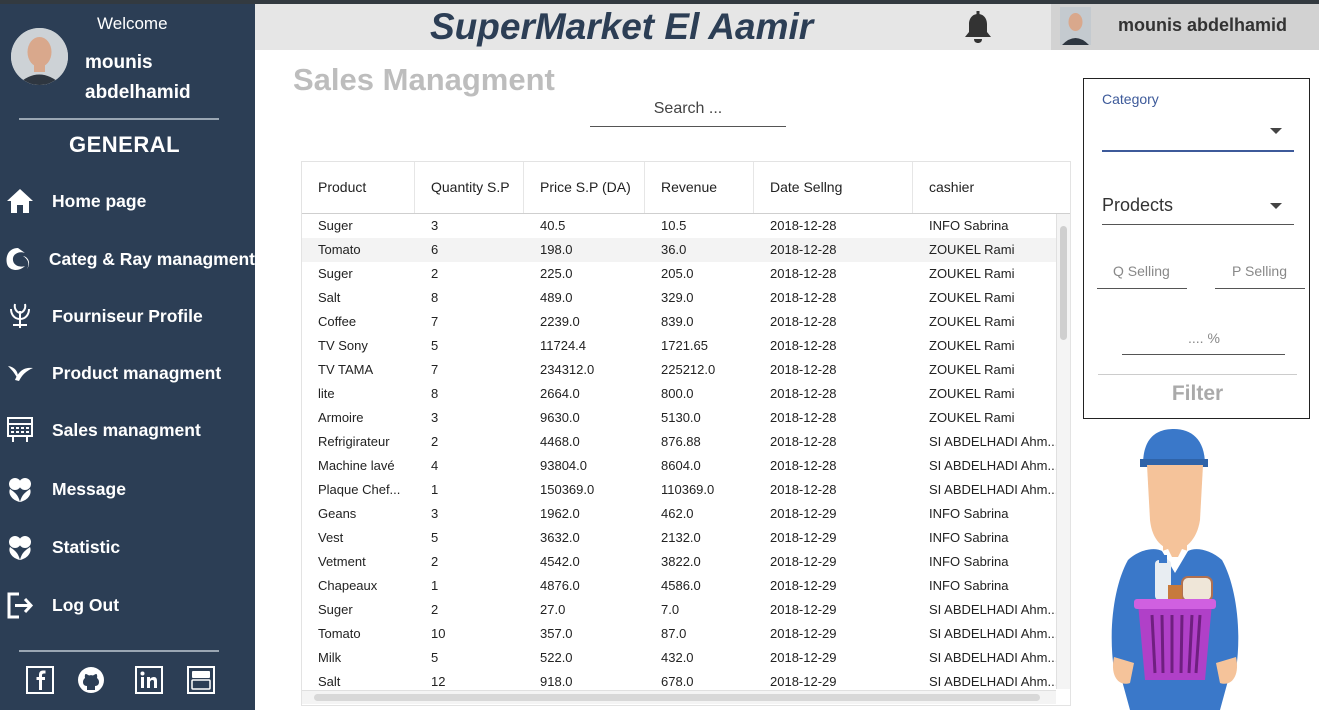  Describe the element at coordinates (89, 488) in the screenshot. I see `nav-label: Message` at that location.